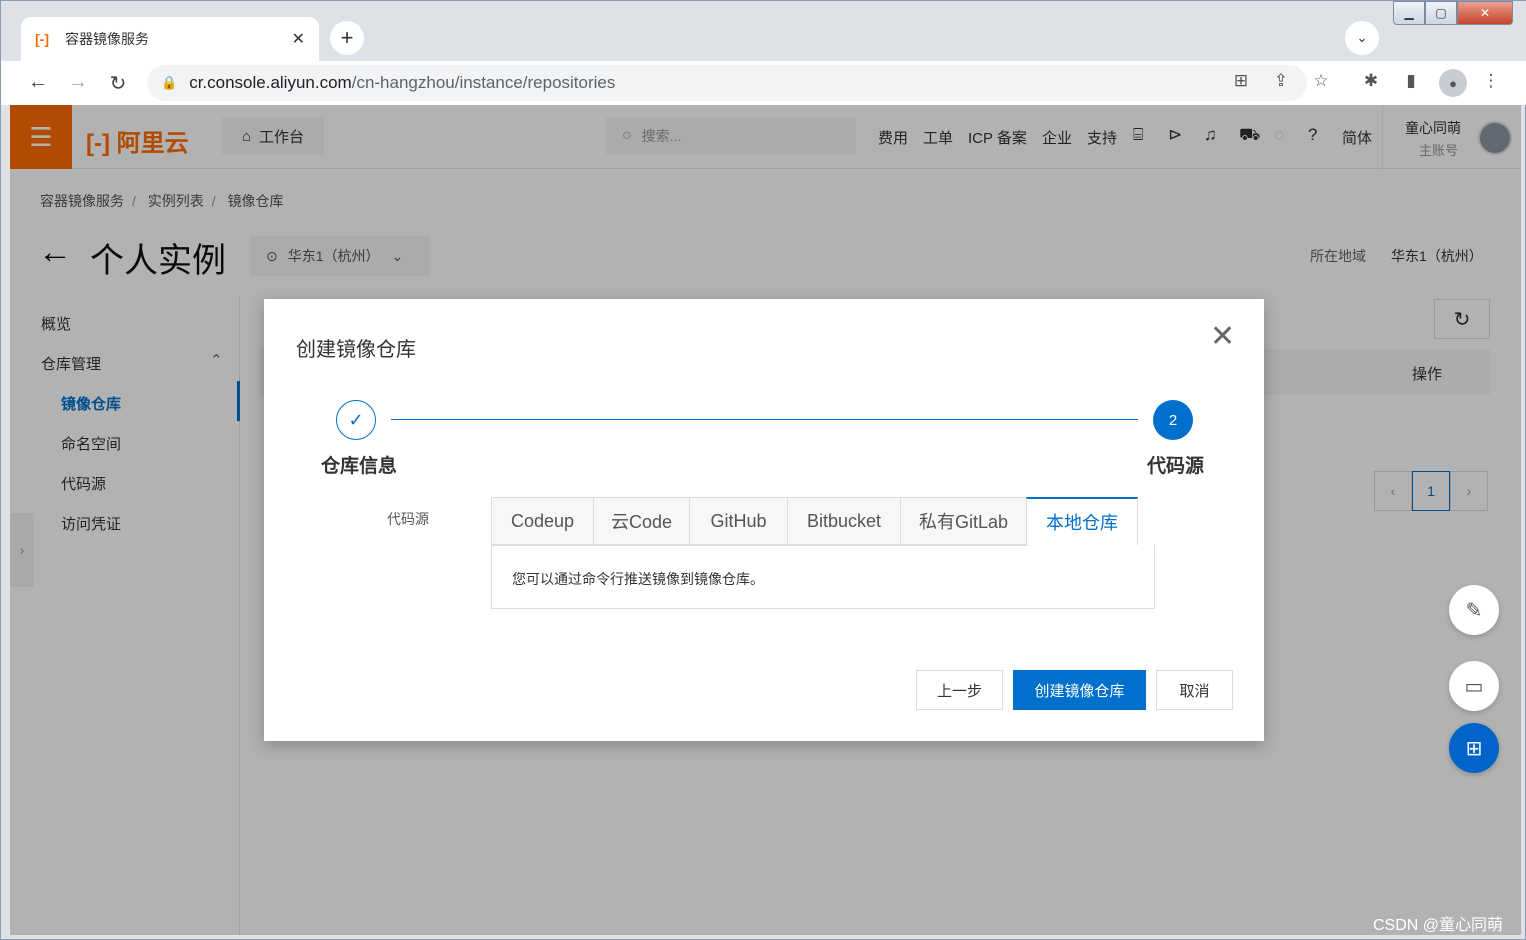  I want to click on field-label-source: 代码源, so click(408, 519).